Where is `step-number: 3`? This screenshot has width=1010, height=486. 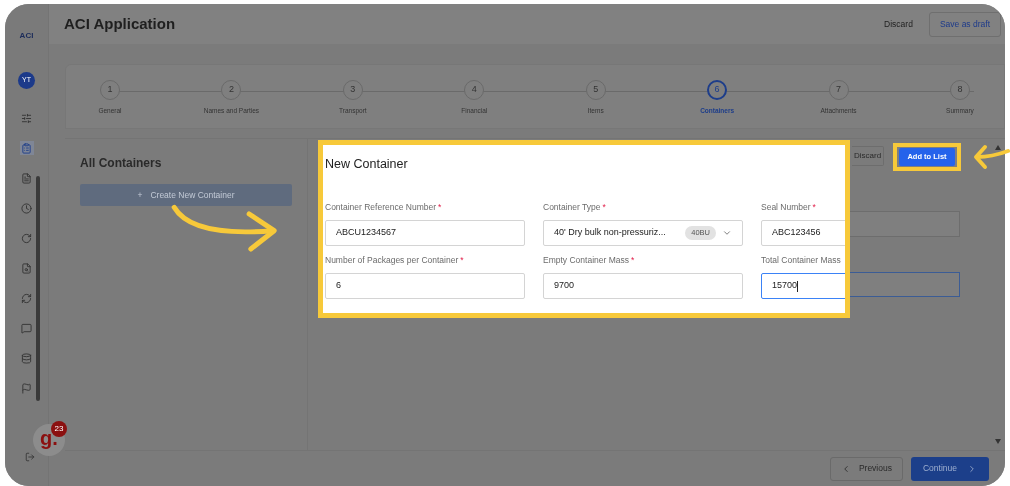 step-number: 3 is located at coordinates (352, 90).